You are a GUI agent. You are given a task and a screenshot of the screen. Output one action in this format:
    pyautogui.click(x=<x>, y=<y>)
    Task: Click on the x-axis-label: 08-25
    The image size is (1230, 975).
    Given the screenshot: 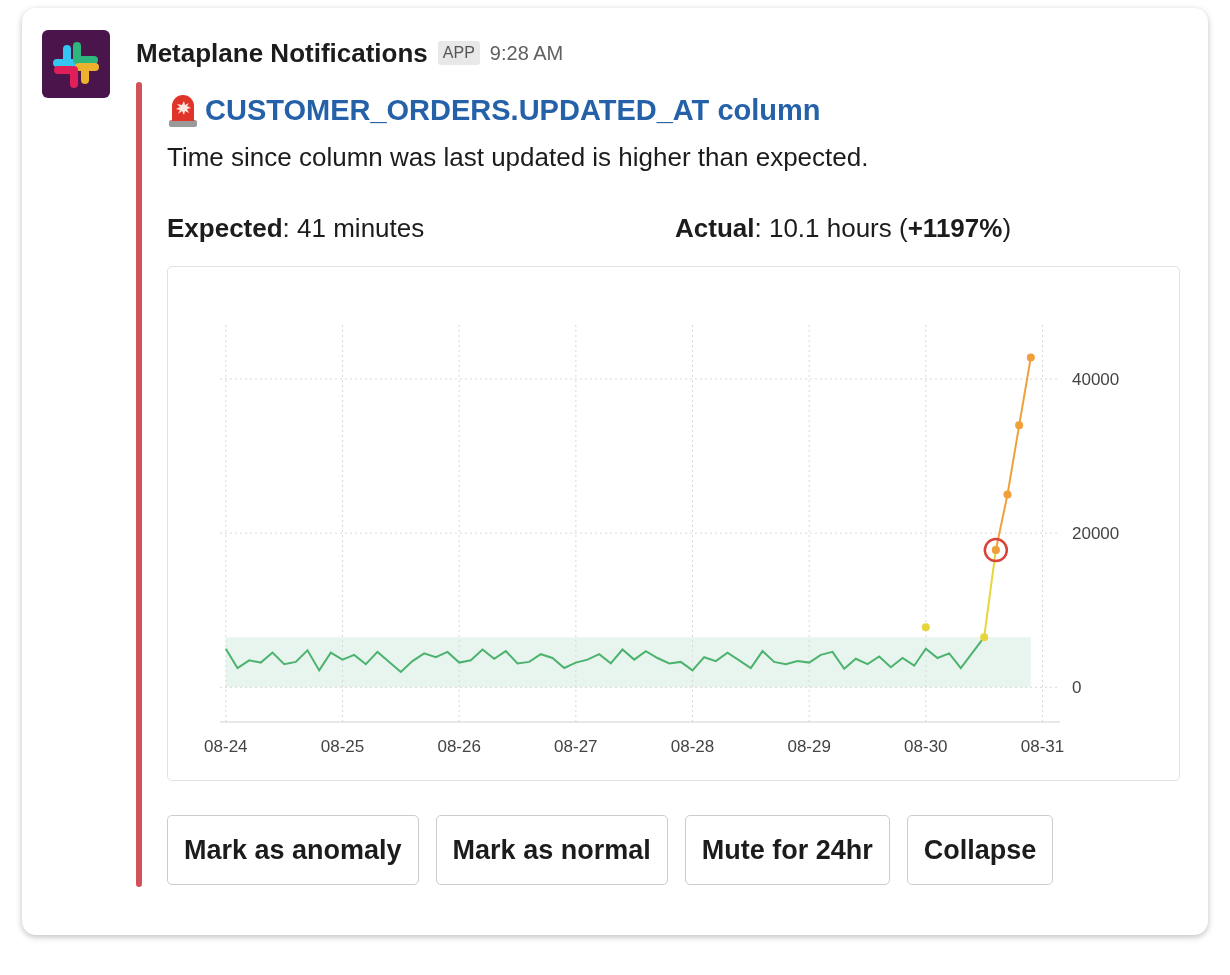 What is the action you would take?
    pyautogui.click(x=342, y=746)
    